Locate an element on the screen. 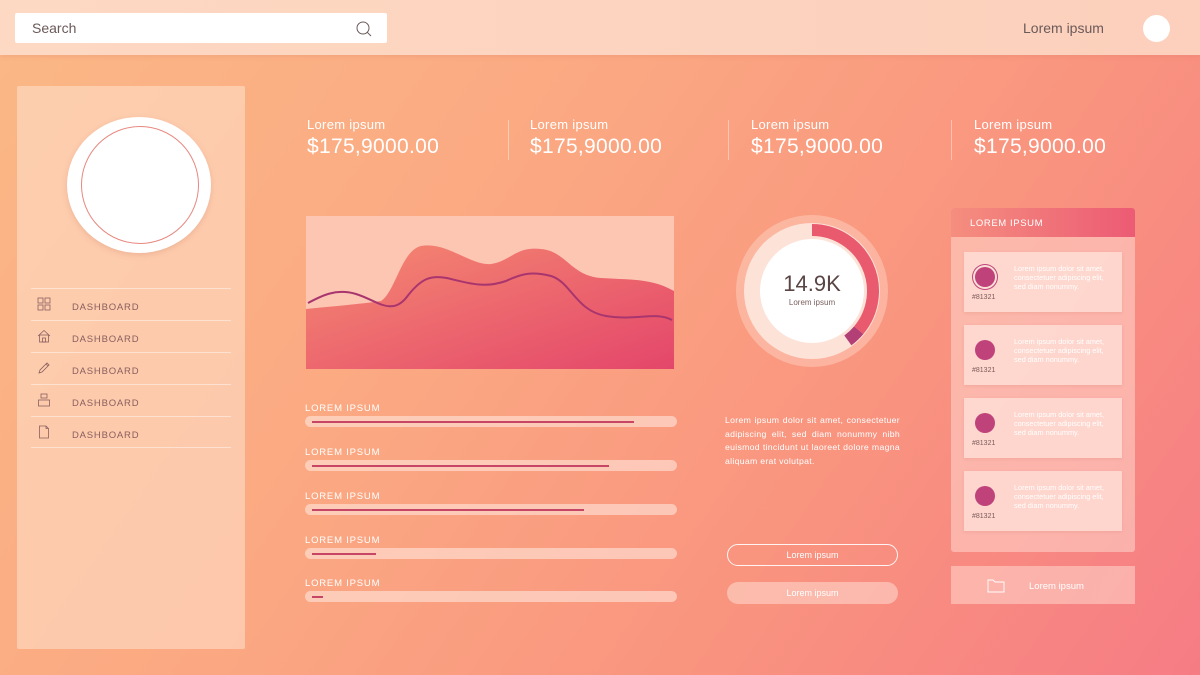 The image size is (1200, 675). document-icon is located at coordinates (44, 432).